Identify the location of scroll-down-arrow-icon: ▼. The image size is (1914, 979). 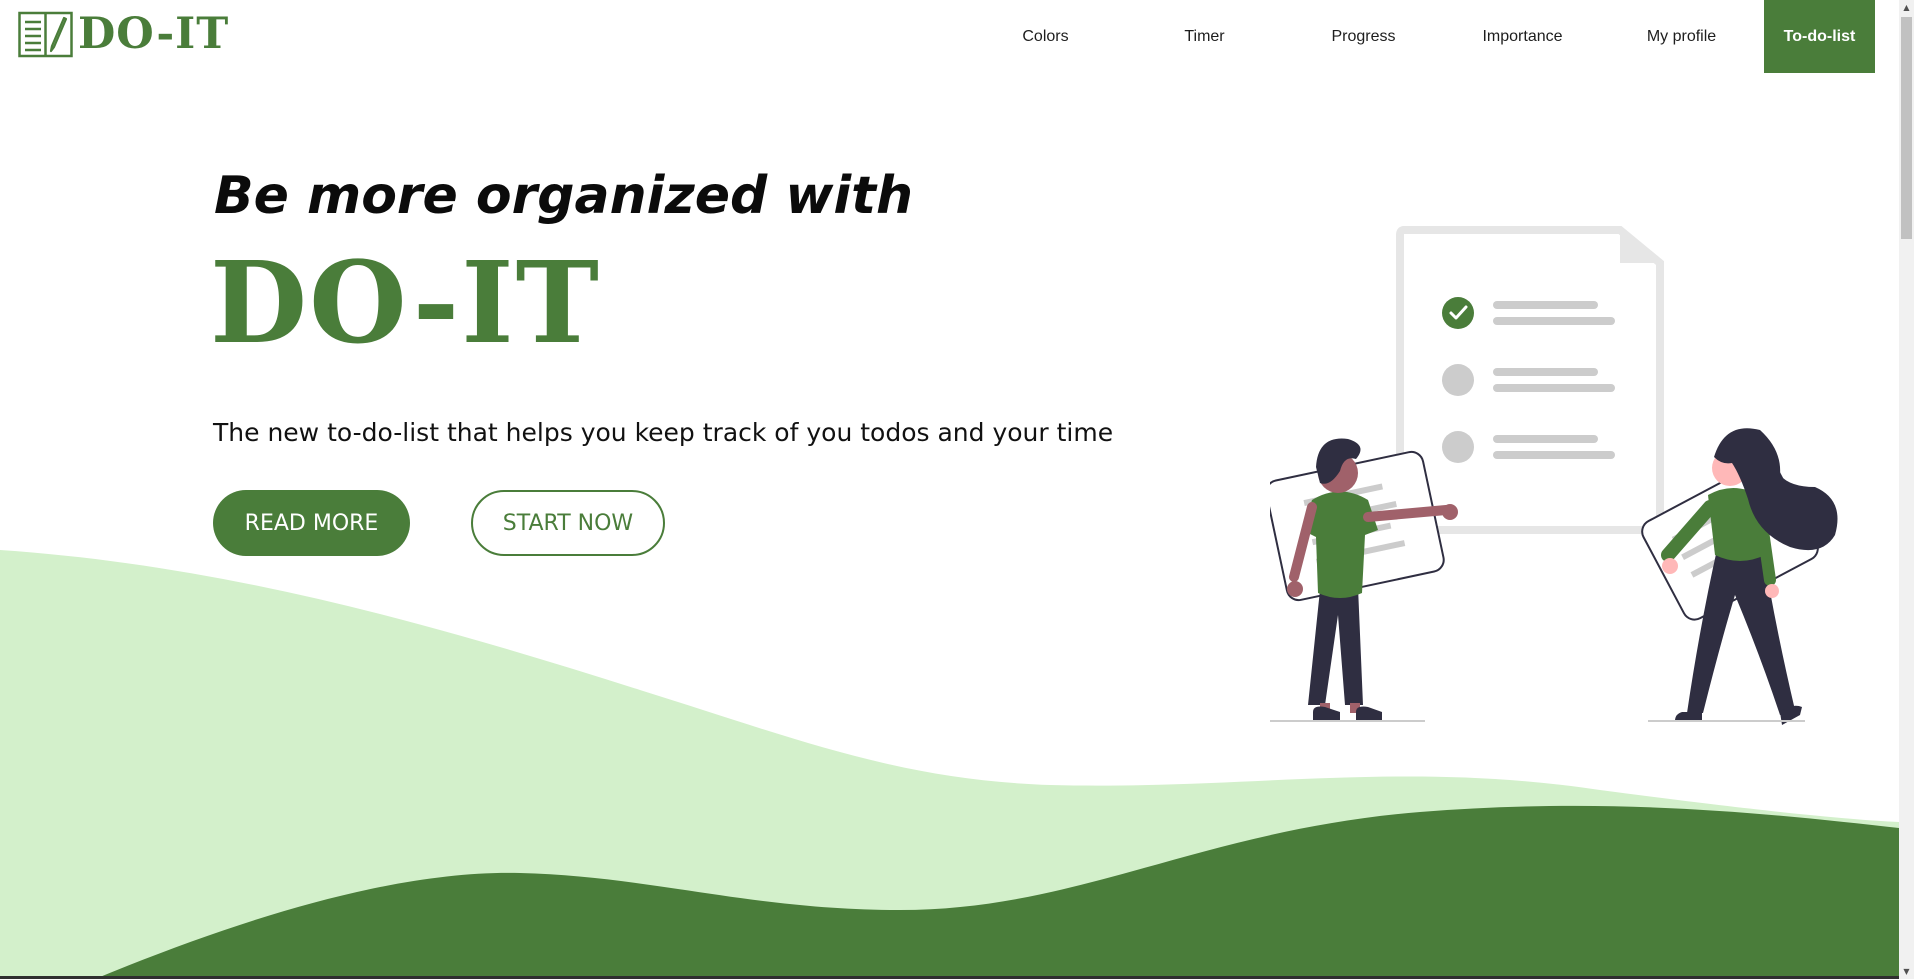
(1906, 971).